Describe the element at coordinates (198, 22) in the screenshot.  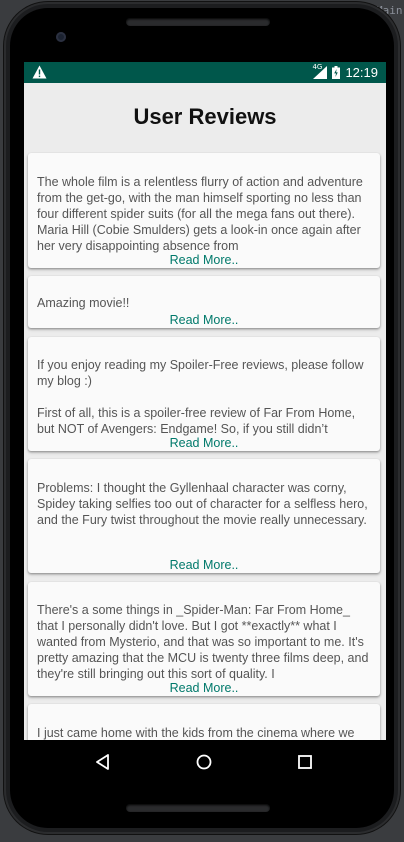
I see `earpiece-speaker` at that location.